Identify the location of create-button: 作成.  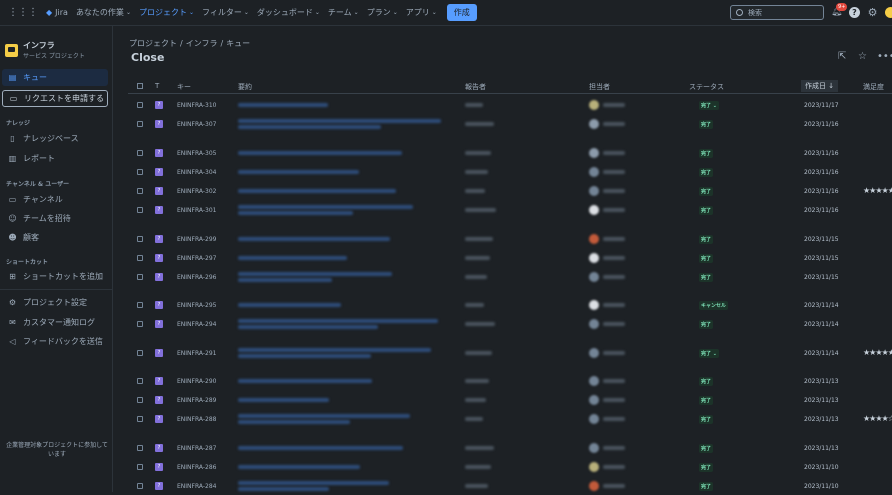
(461, 12).